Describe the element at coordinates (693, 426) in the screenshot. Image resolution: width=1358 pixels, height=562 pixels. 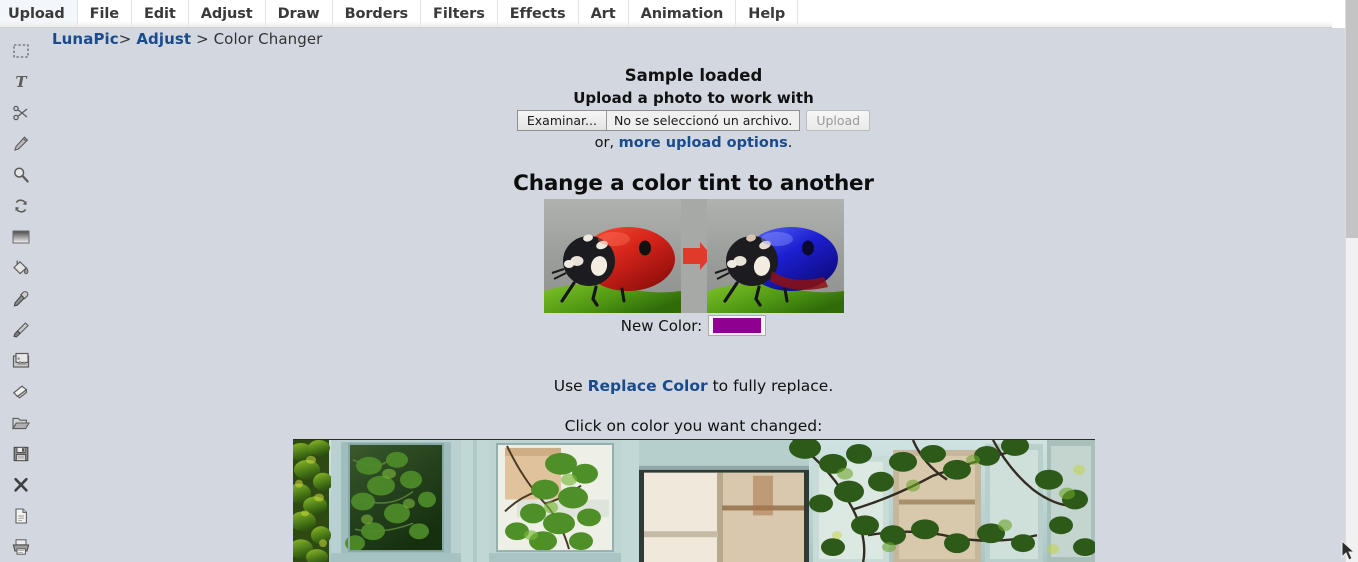
I see `click-instruction: Click on color you want changed:` at that location.